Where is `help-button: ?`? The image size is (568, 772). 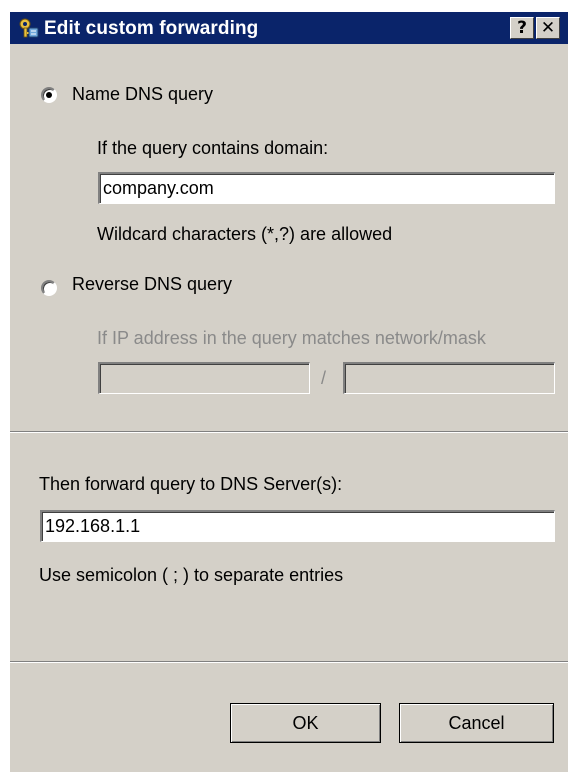 help-button: ? is located at coordinates (522, 28).